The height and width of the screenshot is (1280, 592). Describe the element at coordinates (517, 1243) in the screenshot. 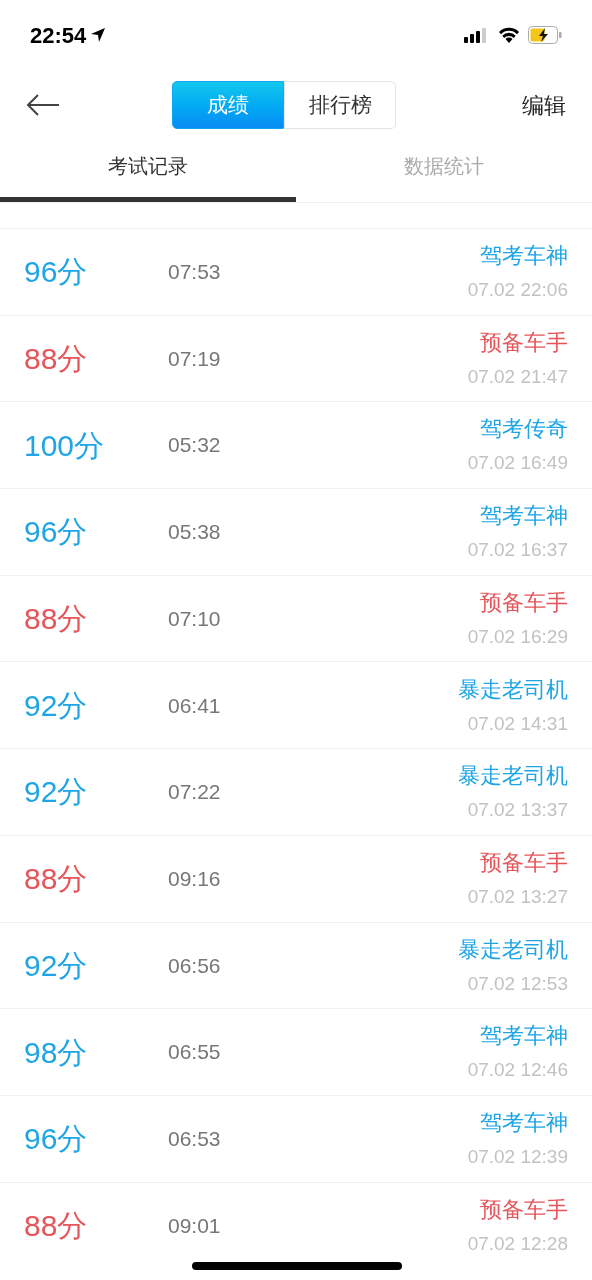

I see `record-date: 07.02 12:28` at that location.